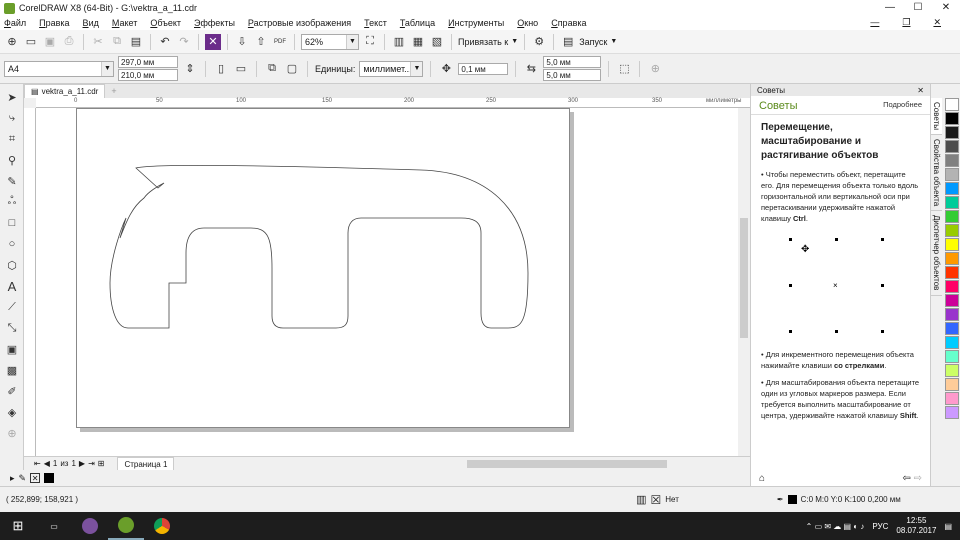 This screenshot has height=540, width=960. Describe the element at coordinates (272, 69) in the screenshot. I see `all-pages-icon: ⧉` at that location.